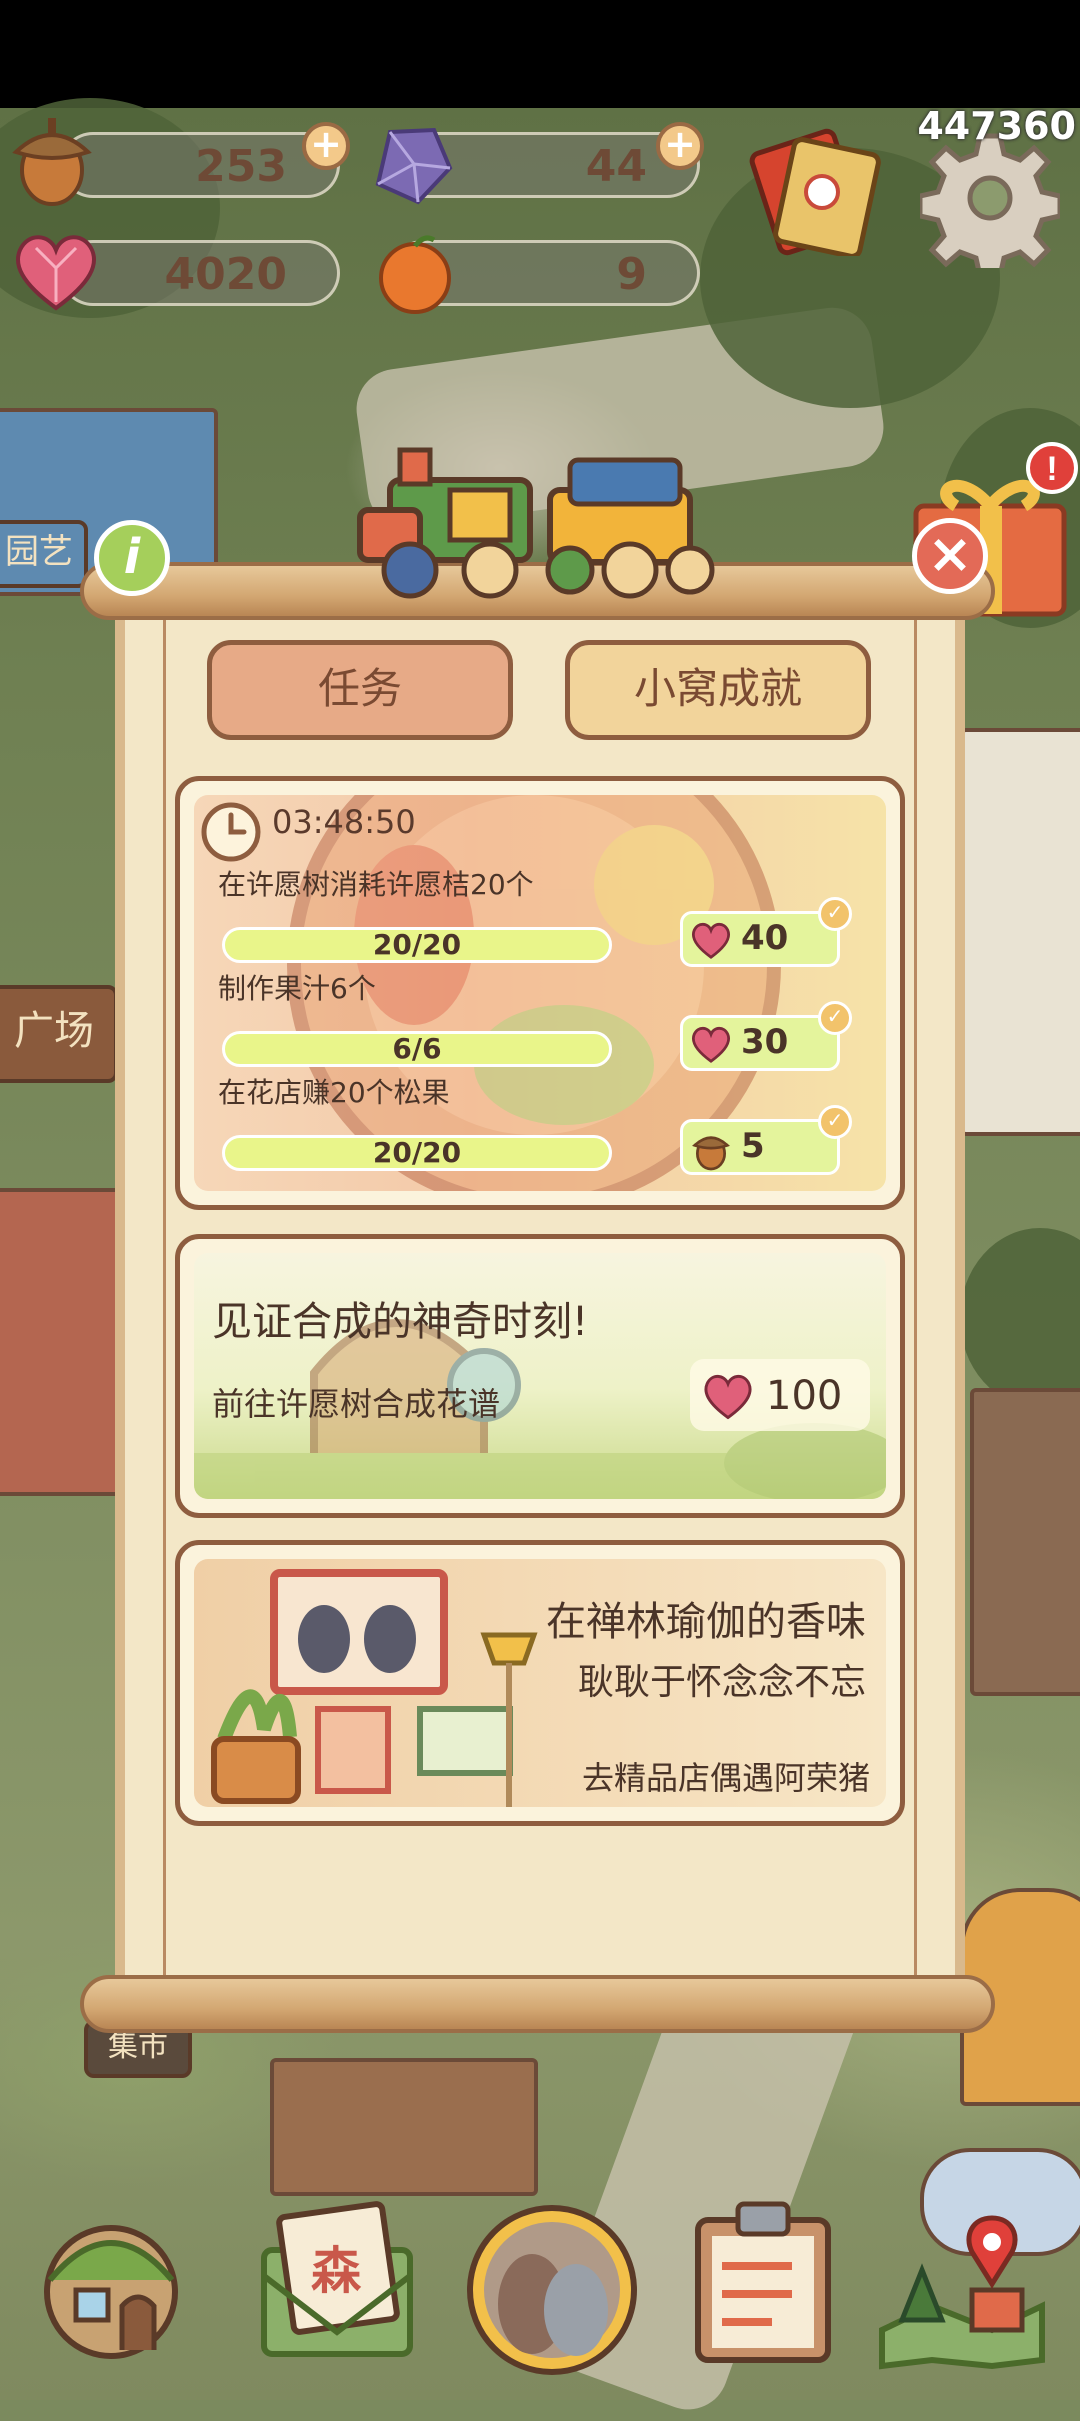  Describe the element at coordinates (225, 274) in the screenshot. I see `heart-count: 4020` at that location.